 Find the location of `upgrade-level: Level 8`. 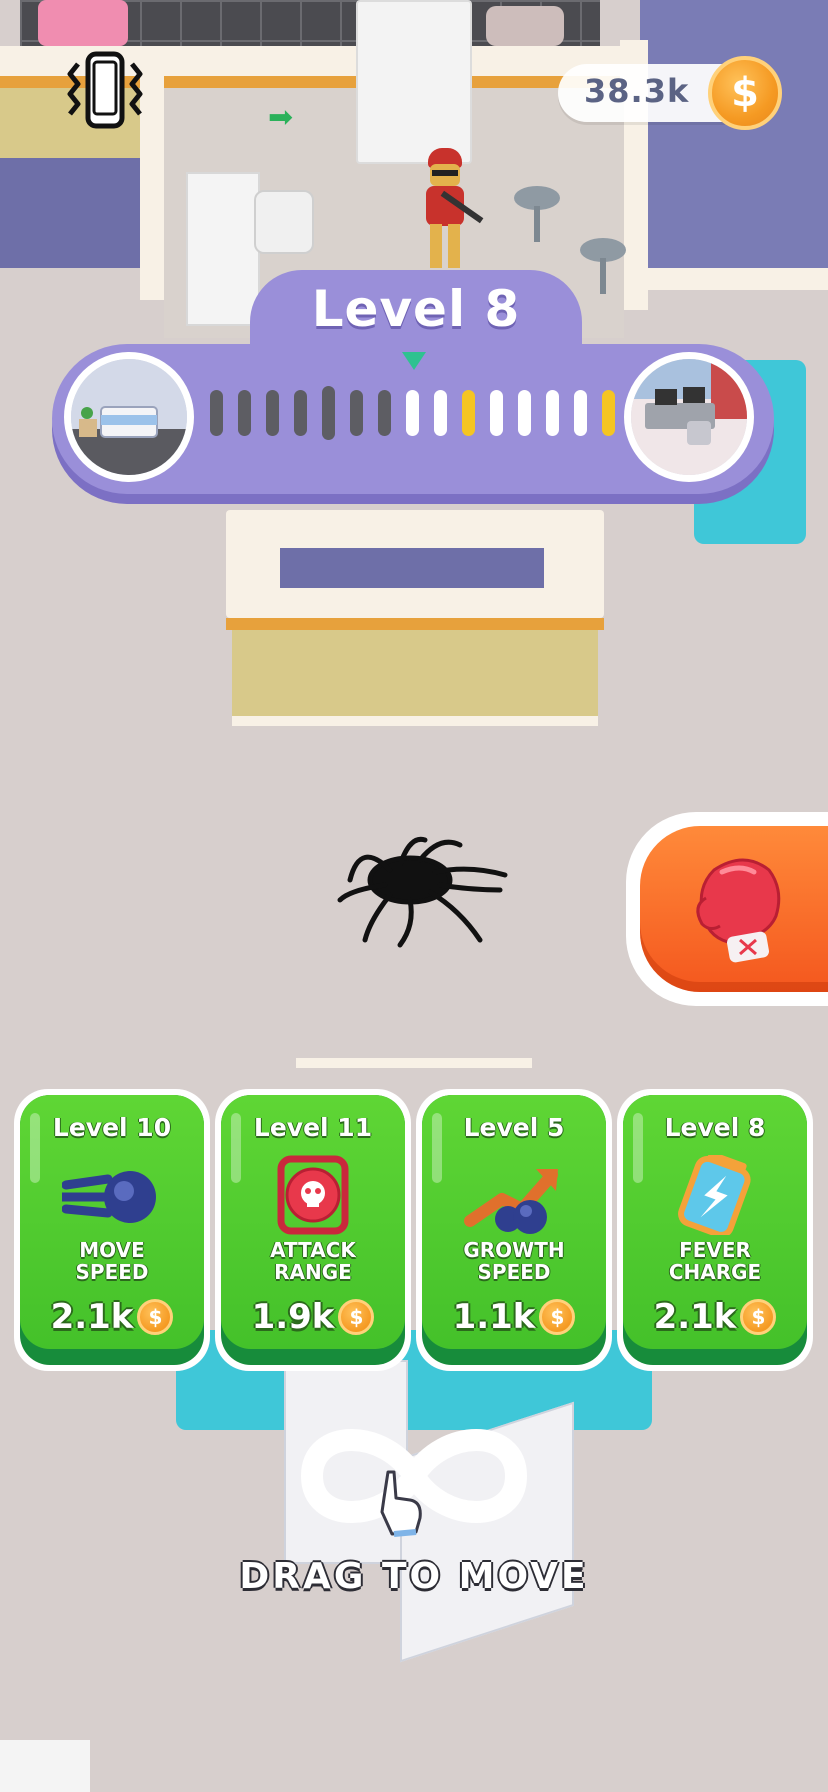

upgrade-level: Level 8 is located at coordinates (715, 1127).